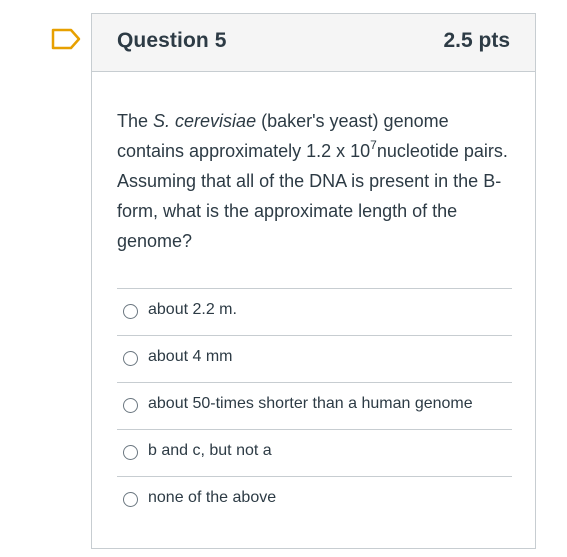 This screenshot has width=567, height=557. Describe the element at coordinates (210, 451) in the screenshot. I see `answer-label: b and c, but not a` at that location.